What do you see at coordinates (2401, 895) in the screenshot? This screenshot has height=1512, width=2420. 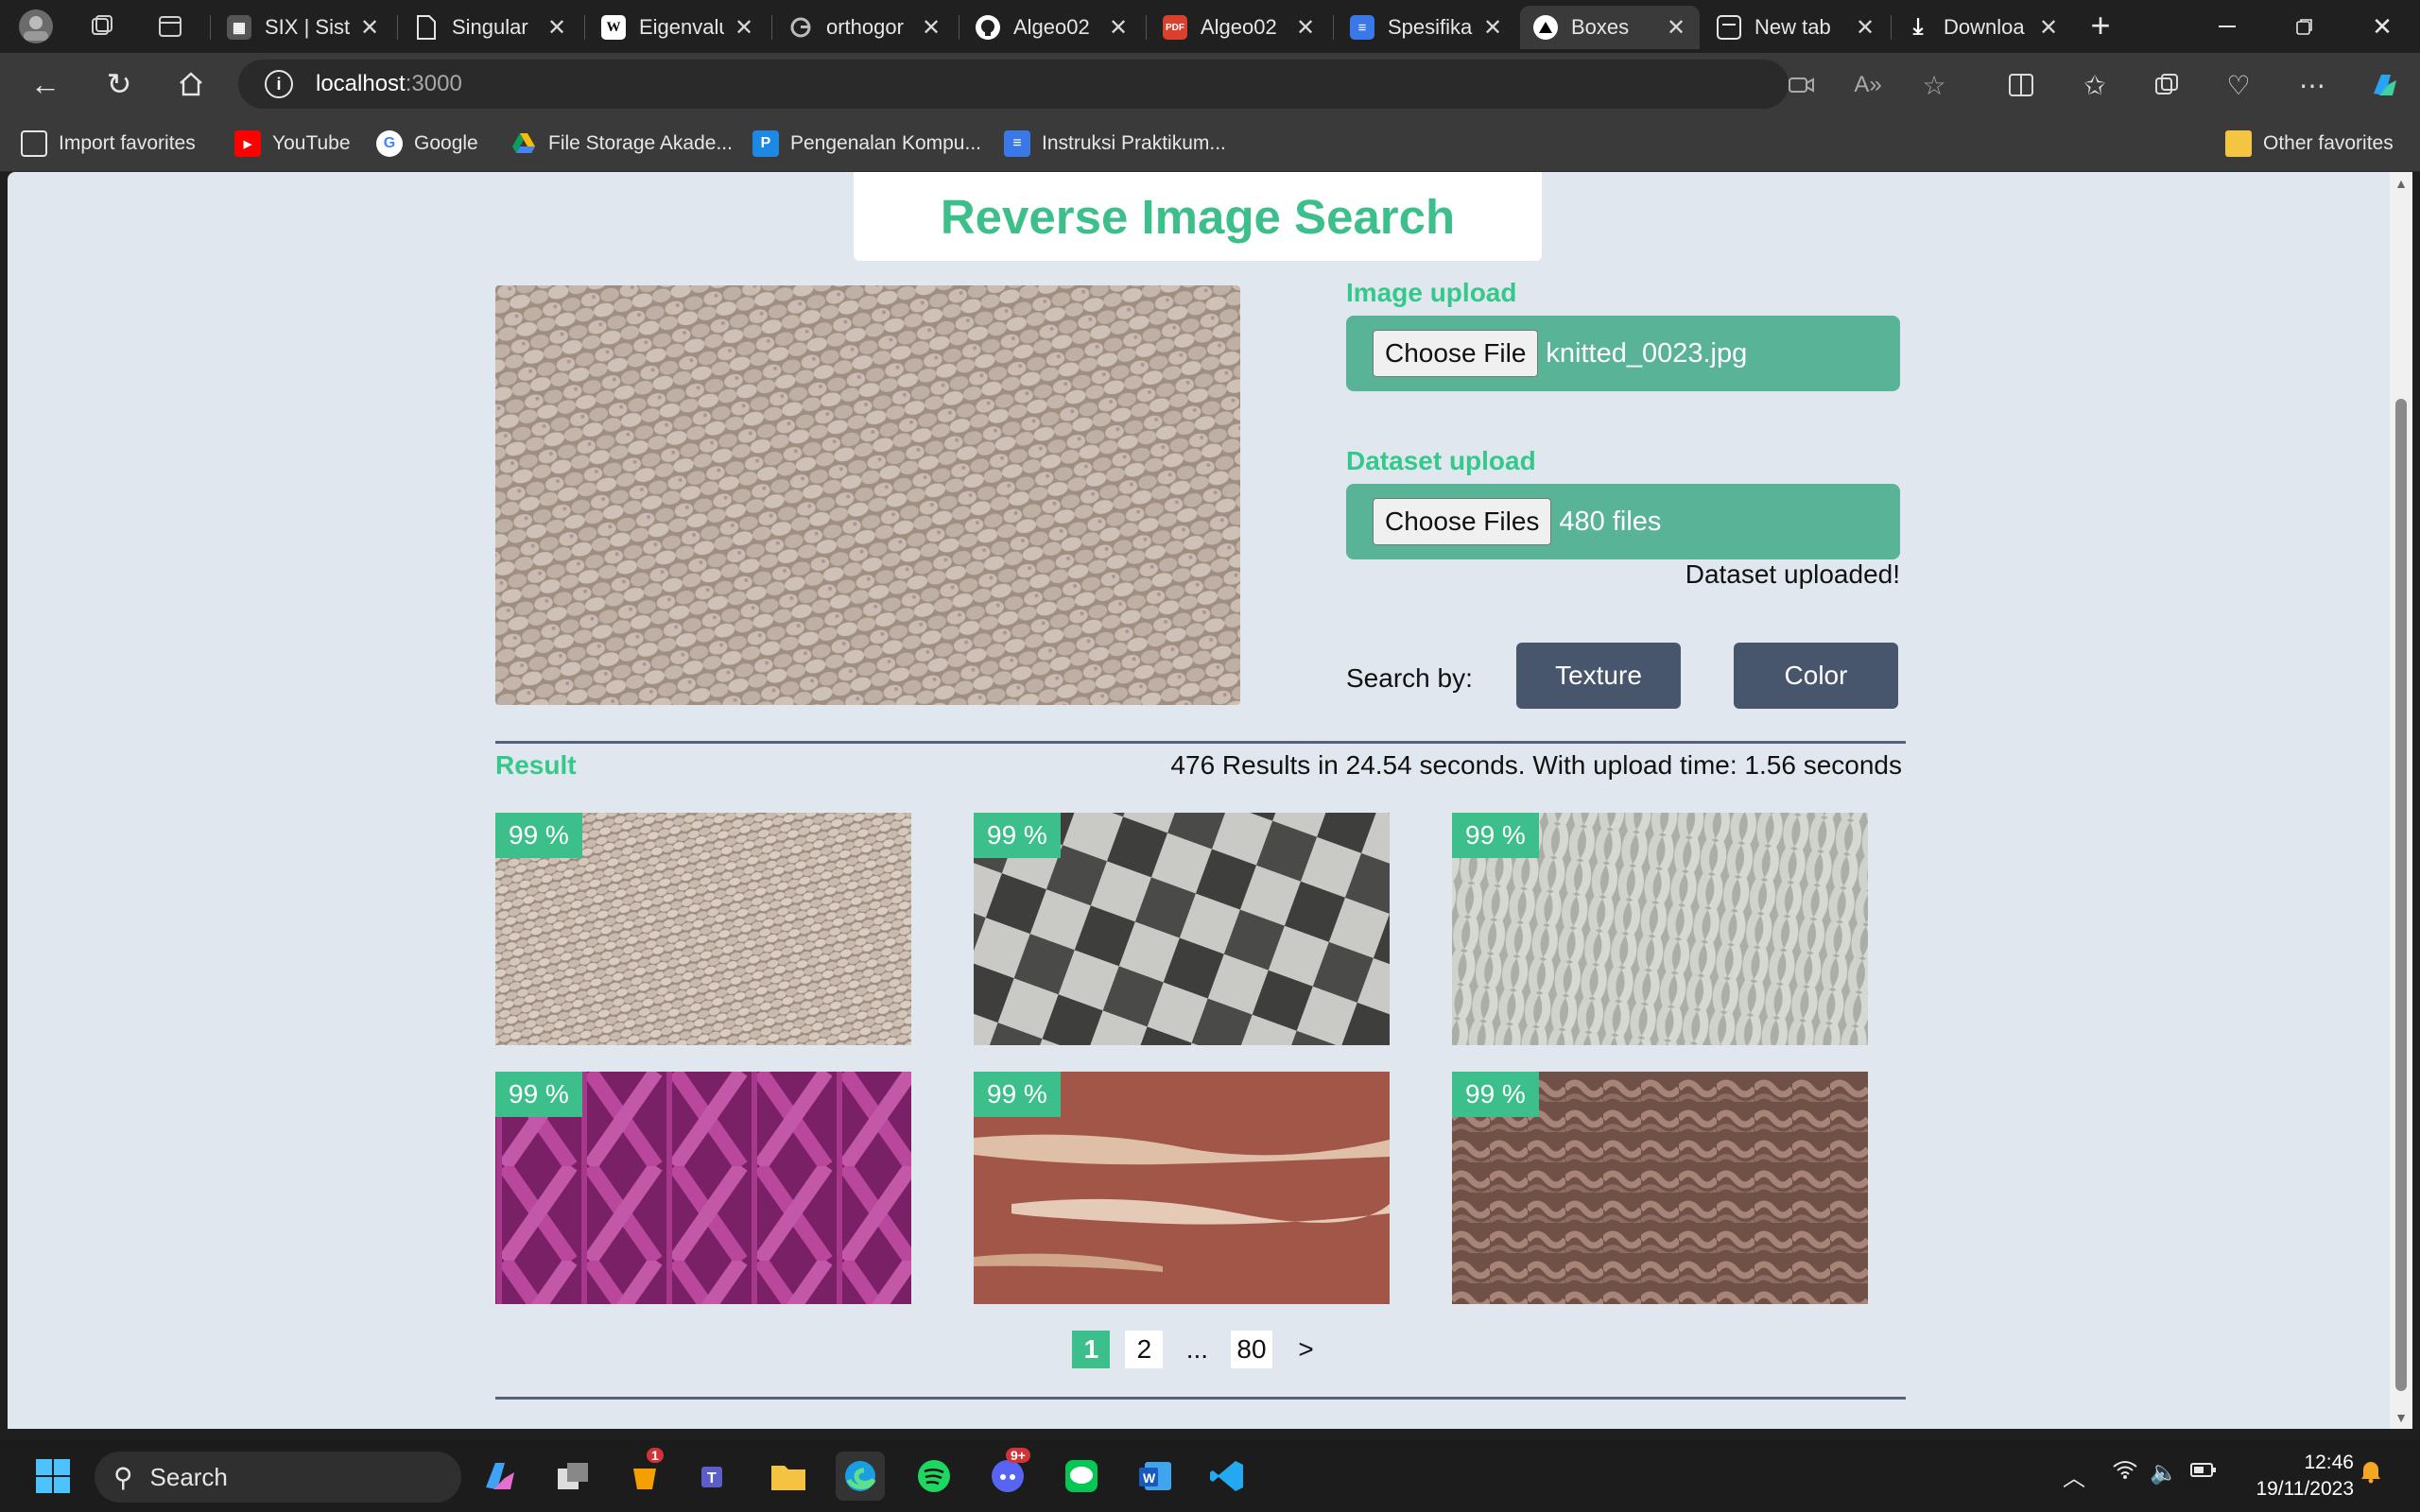 I see `scrollbar-thumb` at bounding box center [2401, 895].